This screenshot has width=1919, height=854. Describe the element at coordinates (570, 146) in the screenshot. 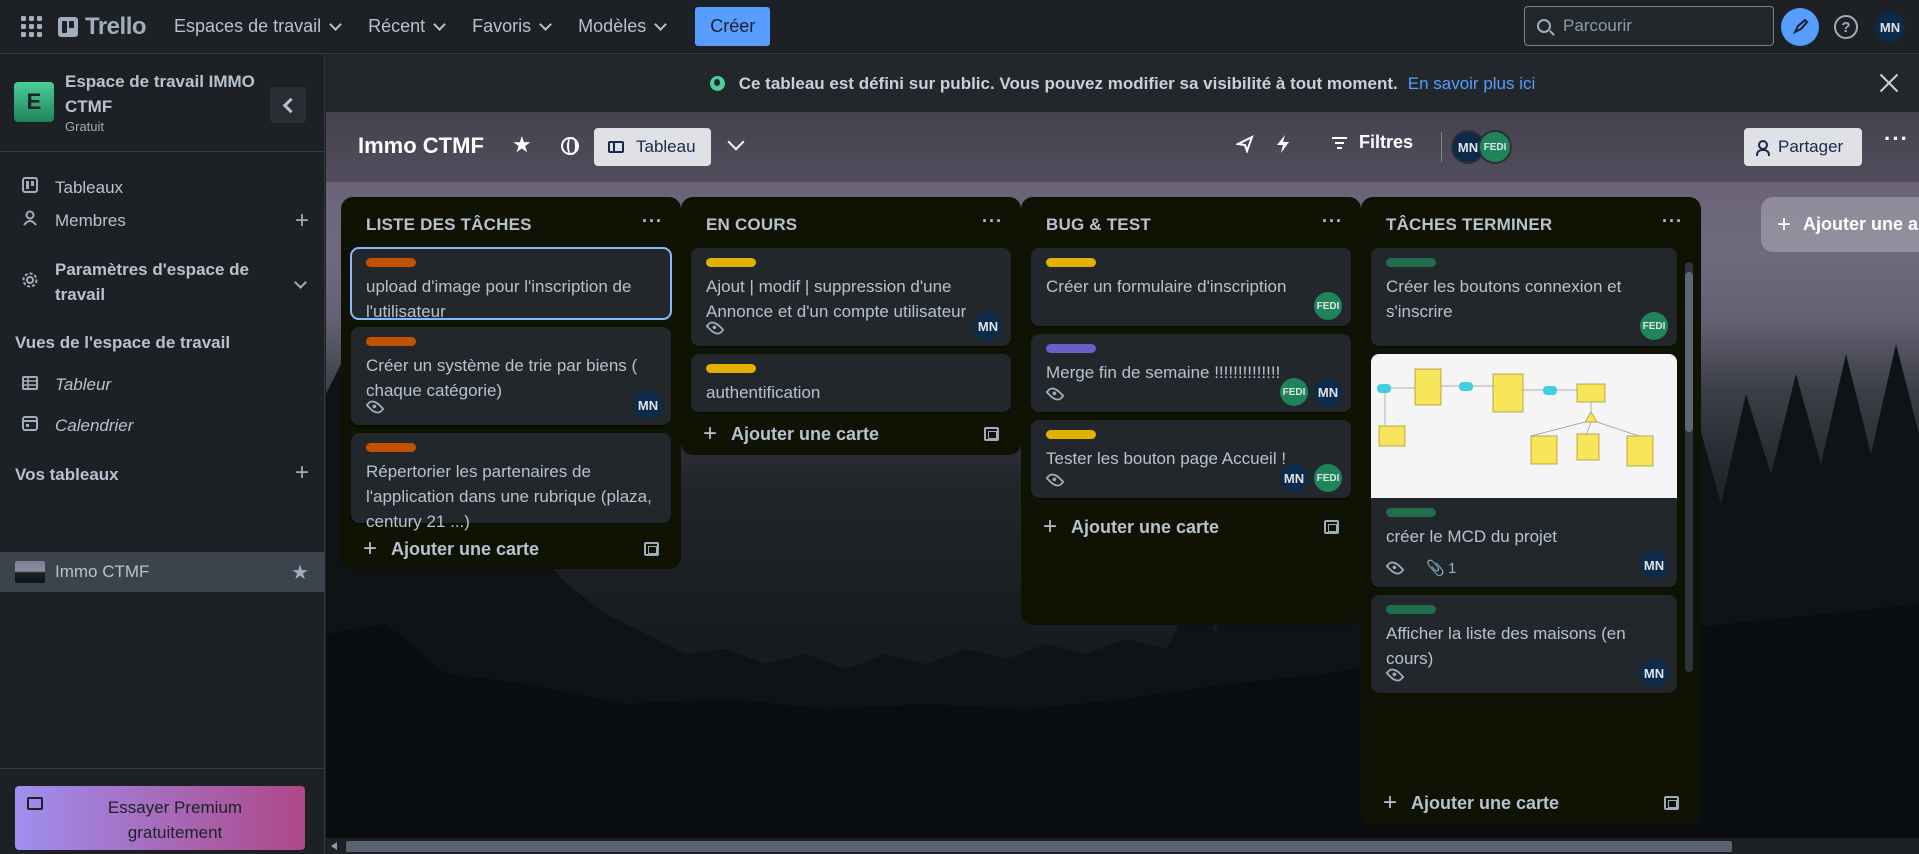

I see `visibility-icon` at that location.